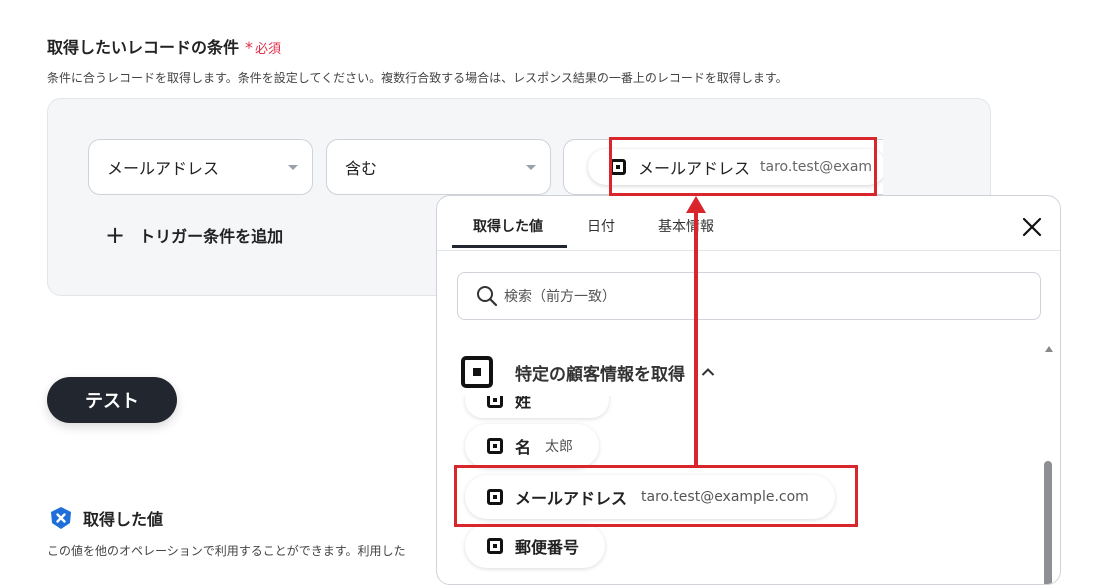  Describe the element at coordinates (559, 447) in the screenshot. I see `item-value: 太郎` at that location.